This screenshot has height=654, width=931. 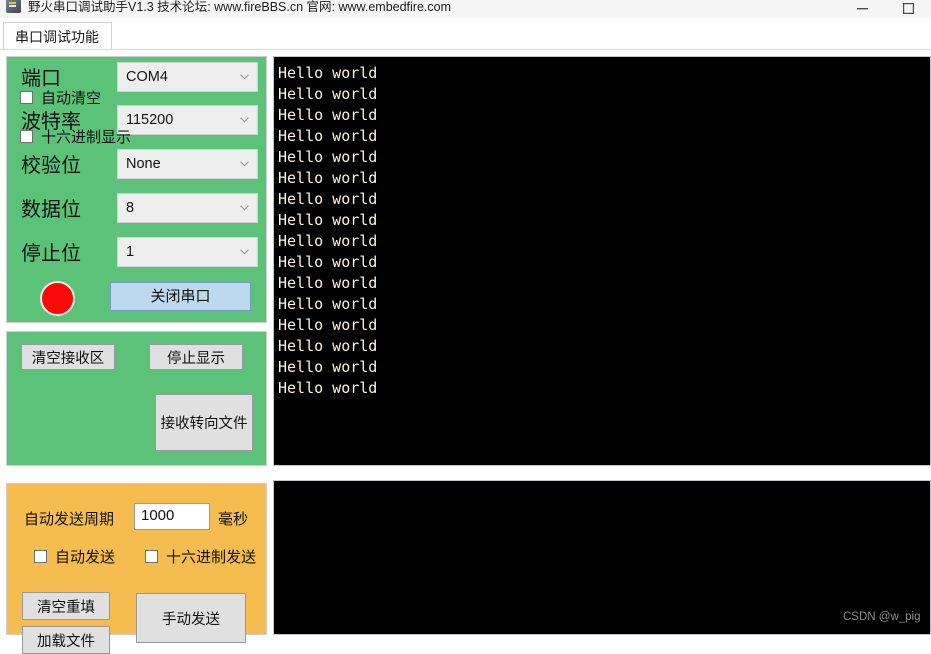 What do you see at coordinates (862, 9) in the screenshot?
I see `minimize-icon` at bounding box center [862, 9].